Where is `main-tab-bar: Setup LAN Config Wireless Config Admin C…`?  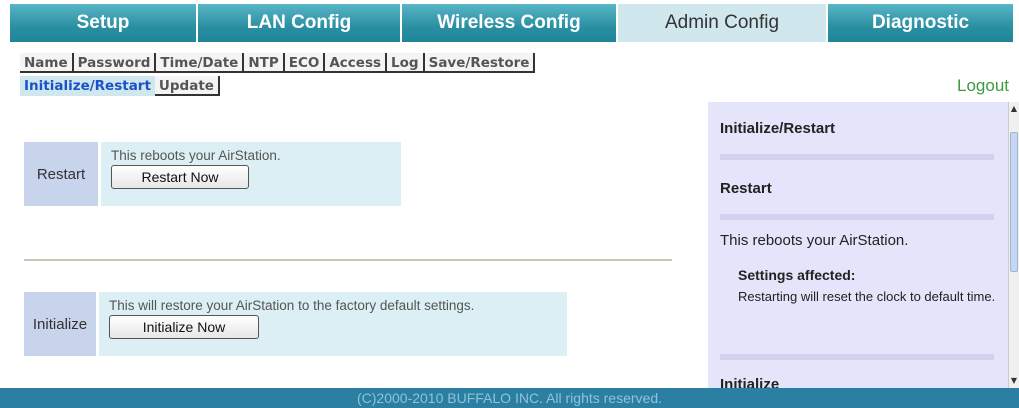
main-tab-bar: Setup LAN Config Wireless Config Admin C… is located at coordinates (509, 25).